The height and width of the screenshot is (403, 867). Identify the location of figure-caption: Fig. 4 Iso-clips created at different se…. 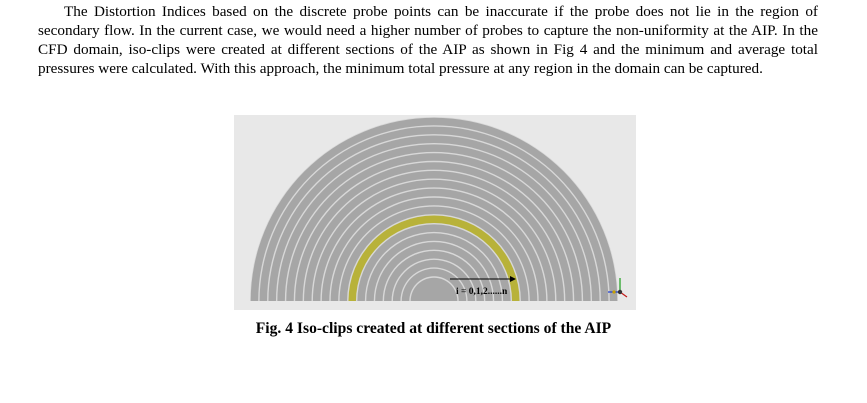
(433, 328).